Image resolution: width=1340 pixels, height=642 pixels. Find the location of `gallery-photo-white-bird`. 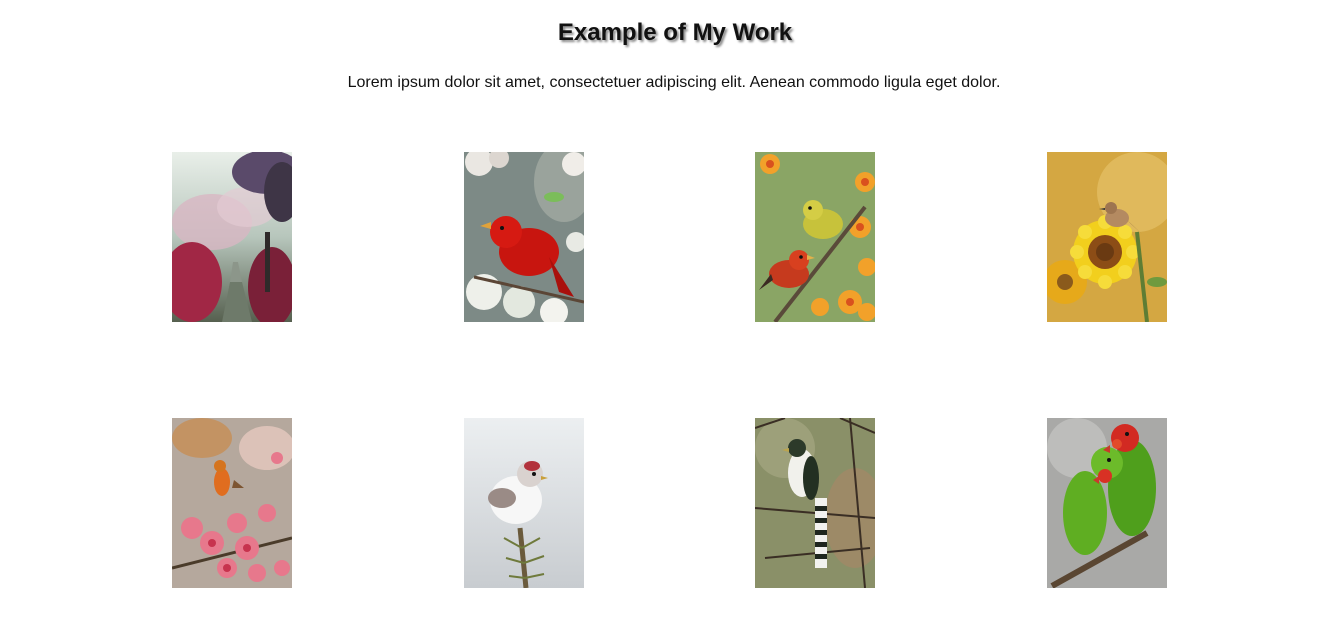

gallery-photo-white-bird is located at coordinates (523, 503).